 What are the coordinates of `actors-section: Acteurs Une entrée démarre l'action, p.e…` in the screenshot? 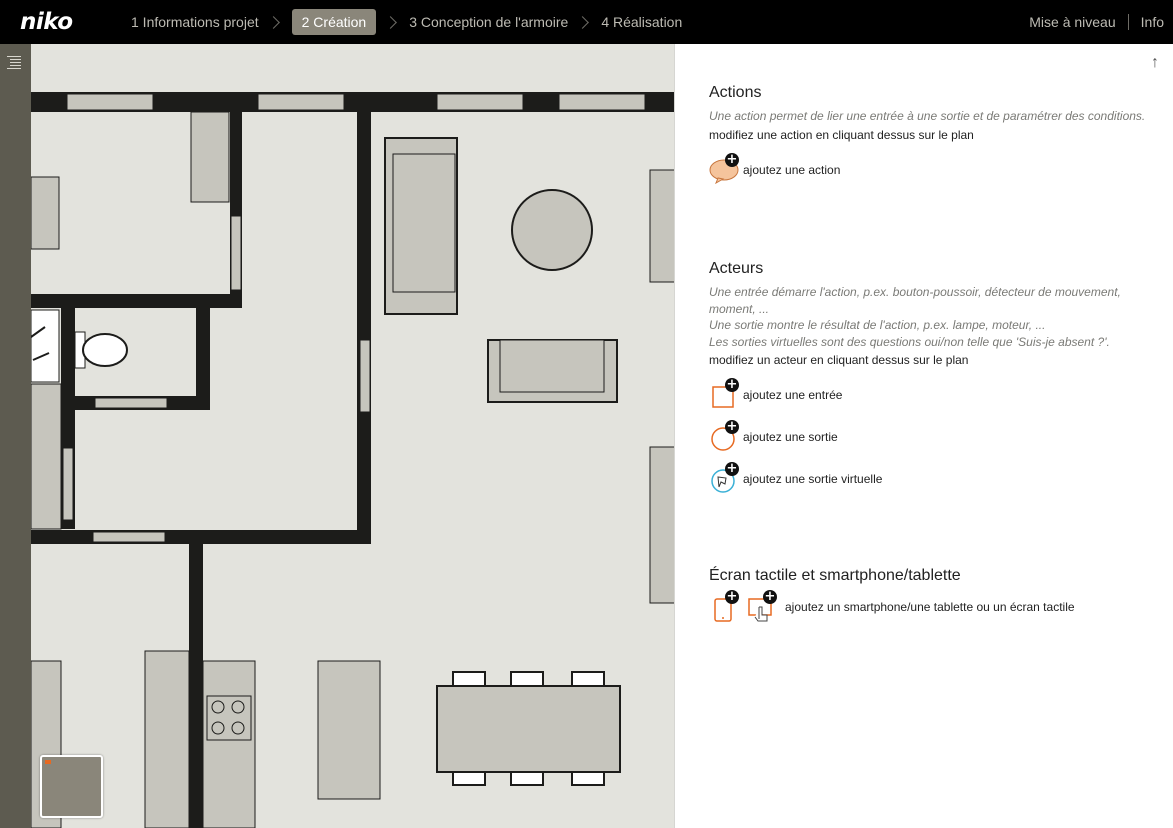 It's located at (935, 376).